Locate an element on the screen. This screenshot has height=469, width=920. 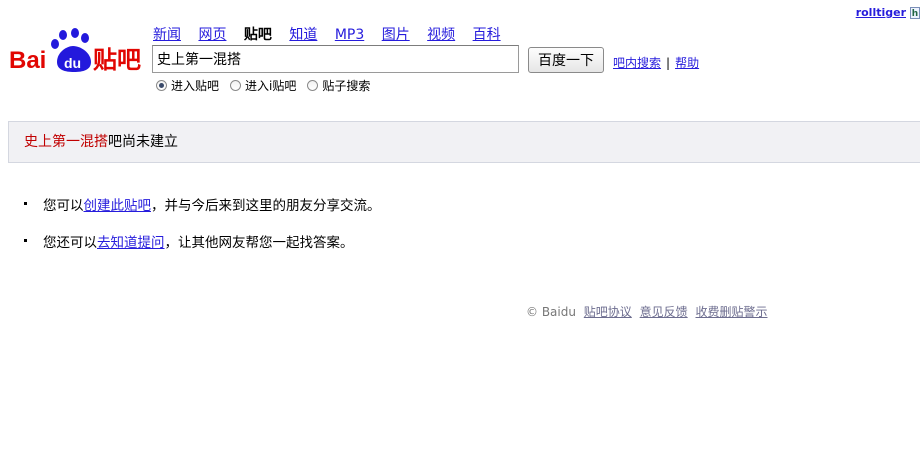
ask-zhidao-link: 去知道提问 is located at coordinates (131, 241).